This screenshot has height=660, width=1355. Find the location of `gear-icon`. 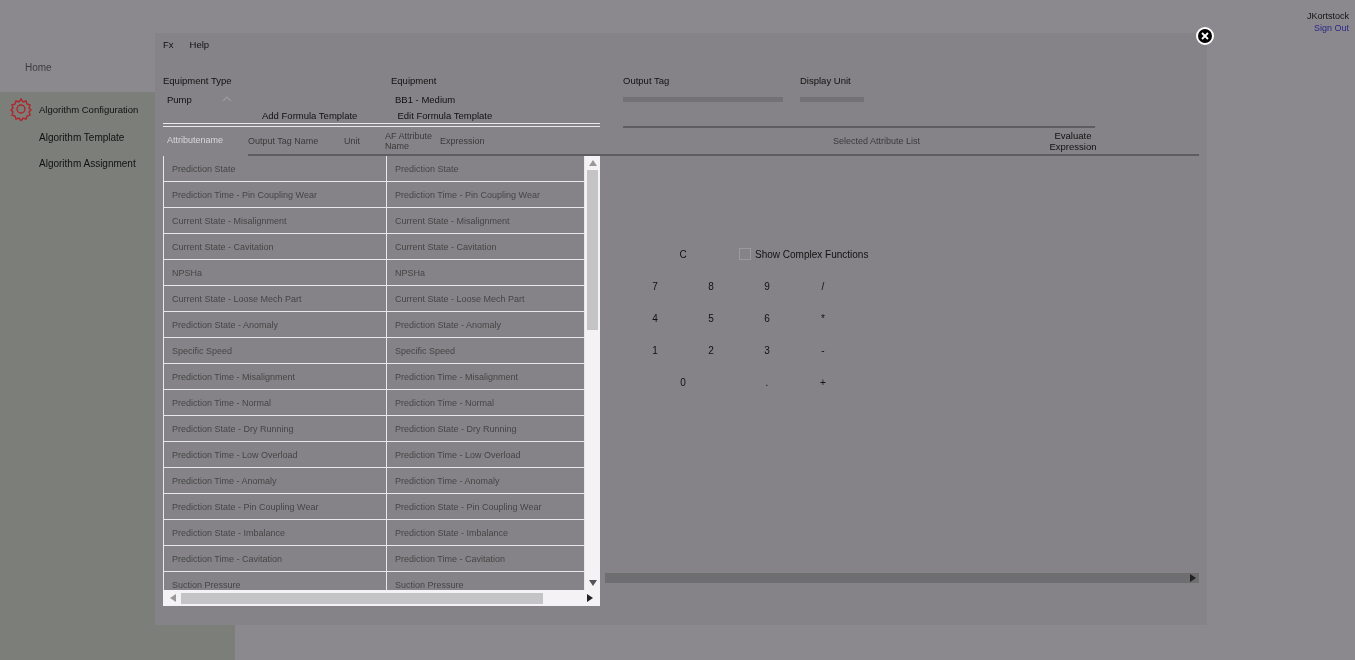

gear-icon is located at coordinates (21, 109).